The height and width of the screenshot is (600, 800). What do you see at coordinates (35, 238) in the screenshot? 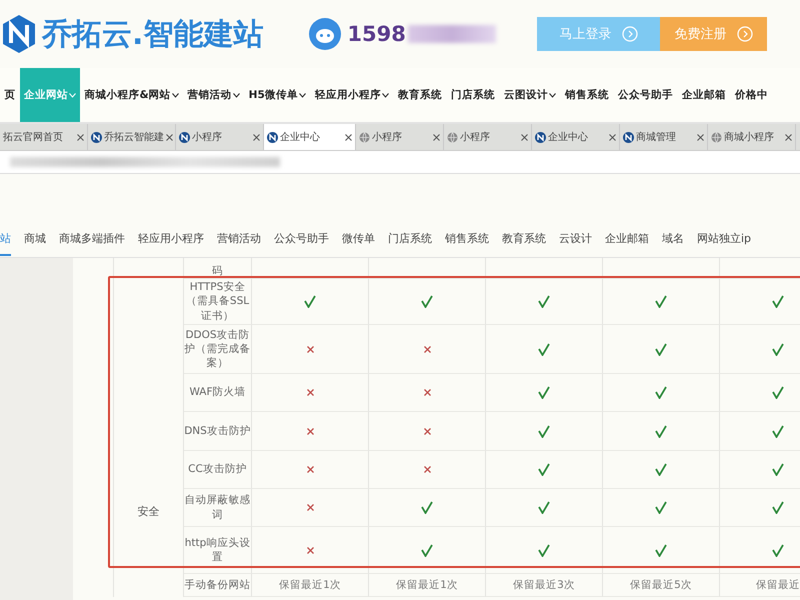
I see `sub-nav-tab: 商城` at bounding box center [35, 238].